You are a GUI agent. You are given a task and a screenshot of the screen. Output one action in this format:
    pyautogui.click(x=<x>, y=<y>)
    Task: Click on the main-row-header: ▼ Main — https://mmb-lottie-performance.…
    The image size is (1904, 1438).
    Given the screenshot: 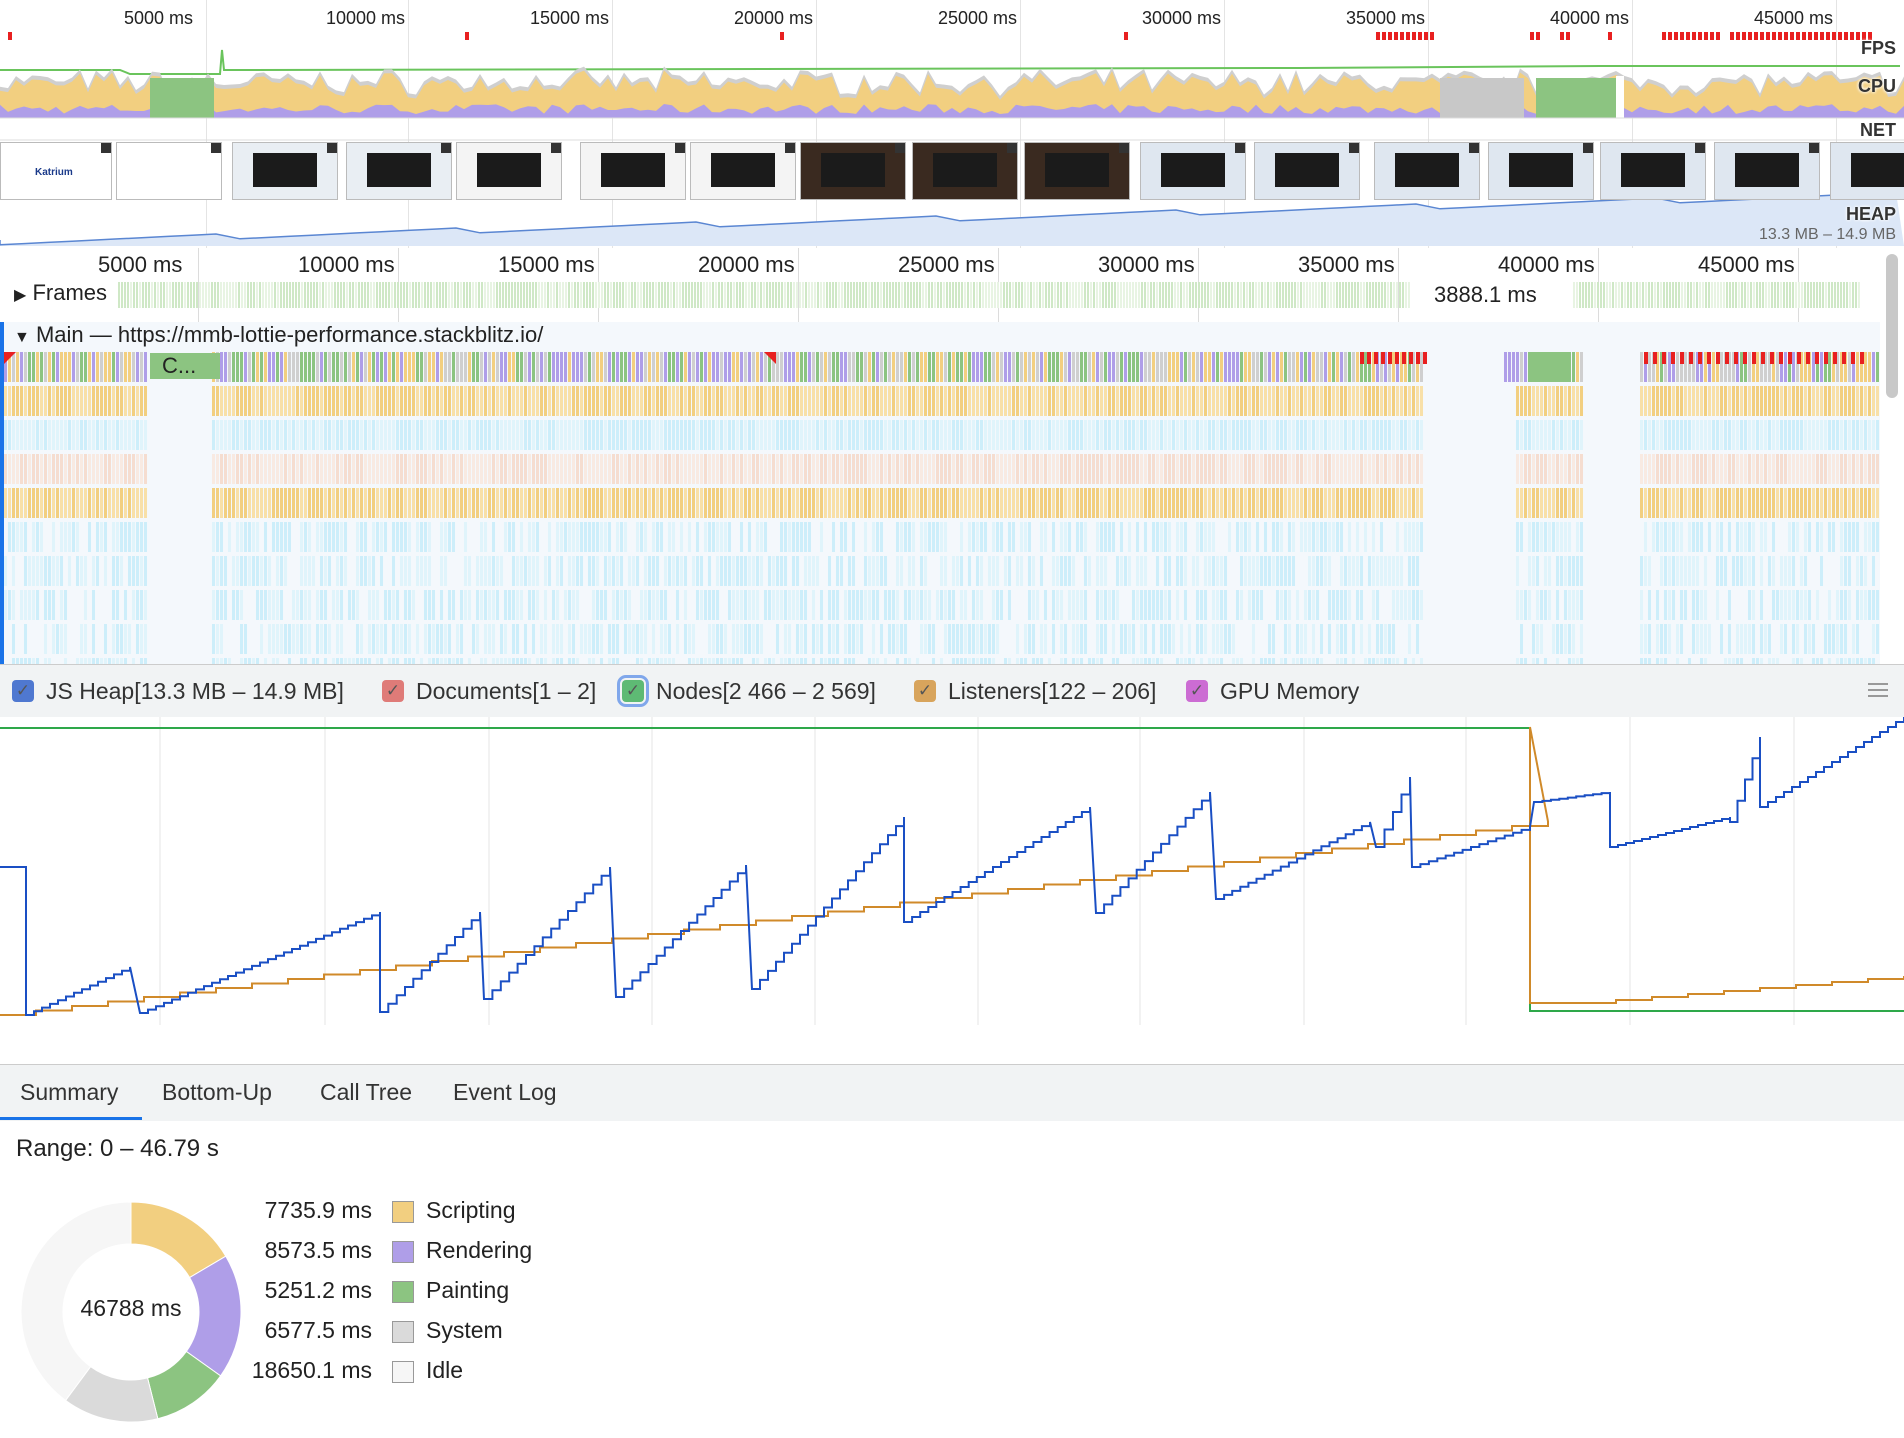 What is the action you would take?
    pyautogui.click(x=278, y=335)
    